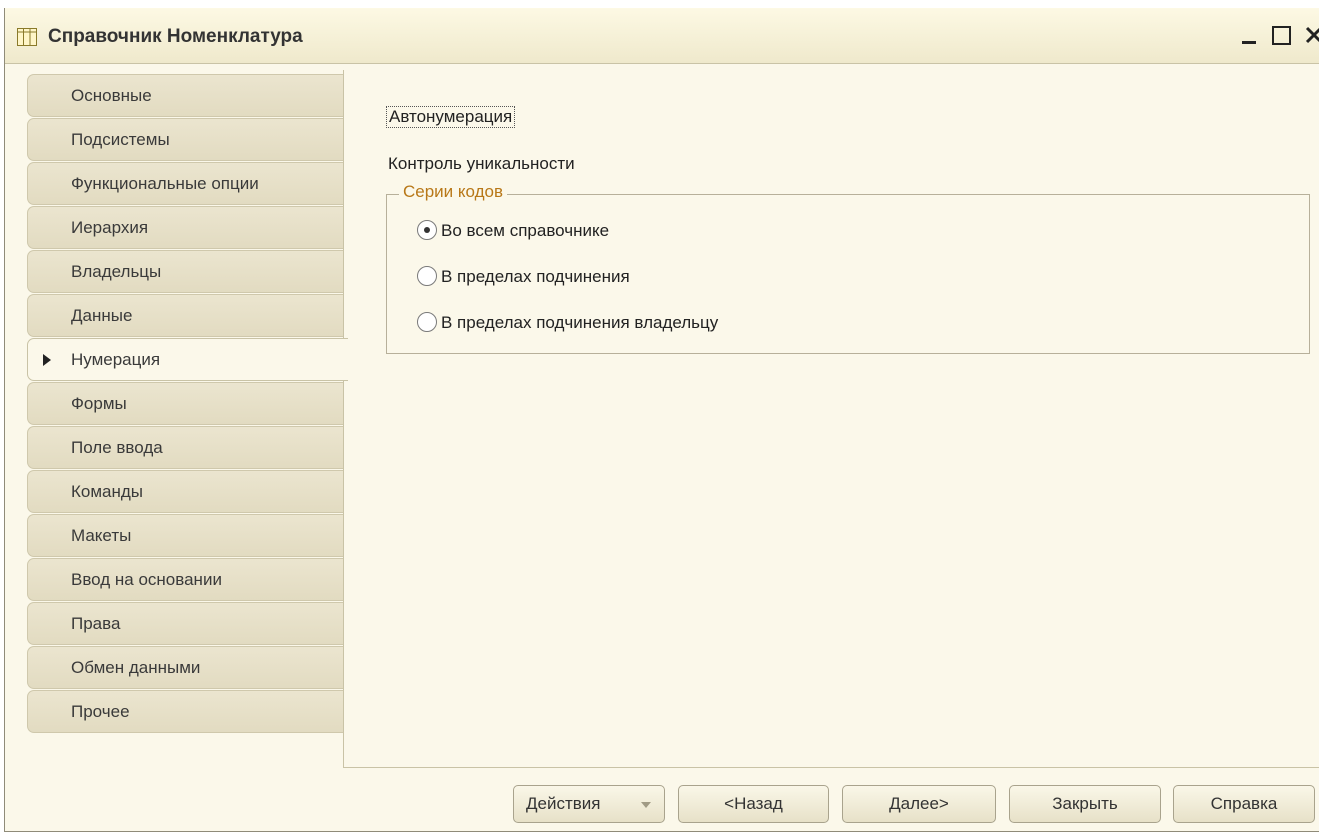 The width and height of the screenshot is (1319, 832). Describe the element at coordinates (1085, 804) in the screenshot. I see `close-button: Закрыть` at that location.